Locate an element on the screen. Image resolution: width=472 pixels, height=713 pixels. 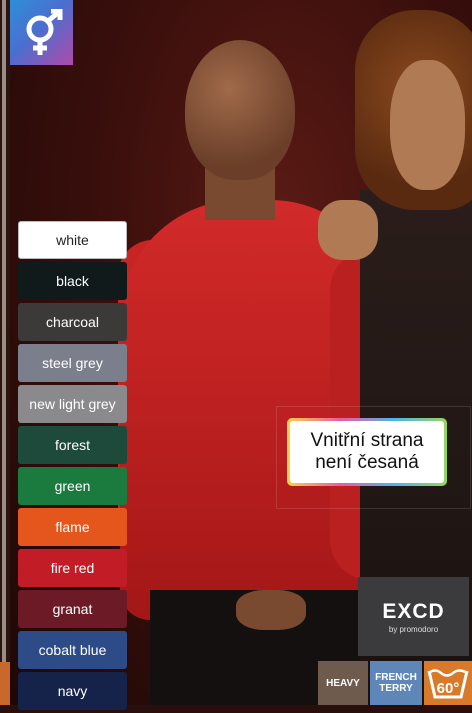
color-swatch-granat: granat is located at coordinates (72, 609).